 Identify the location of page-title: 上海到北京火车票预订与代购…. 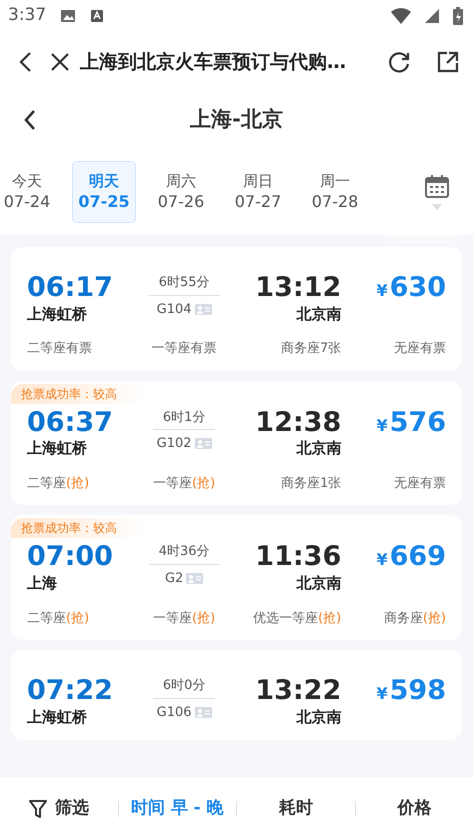
(213, 62).